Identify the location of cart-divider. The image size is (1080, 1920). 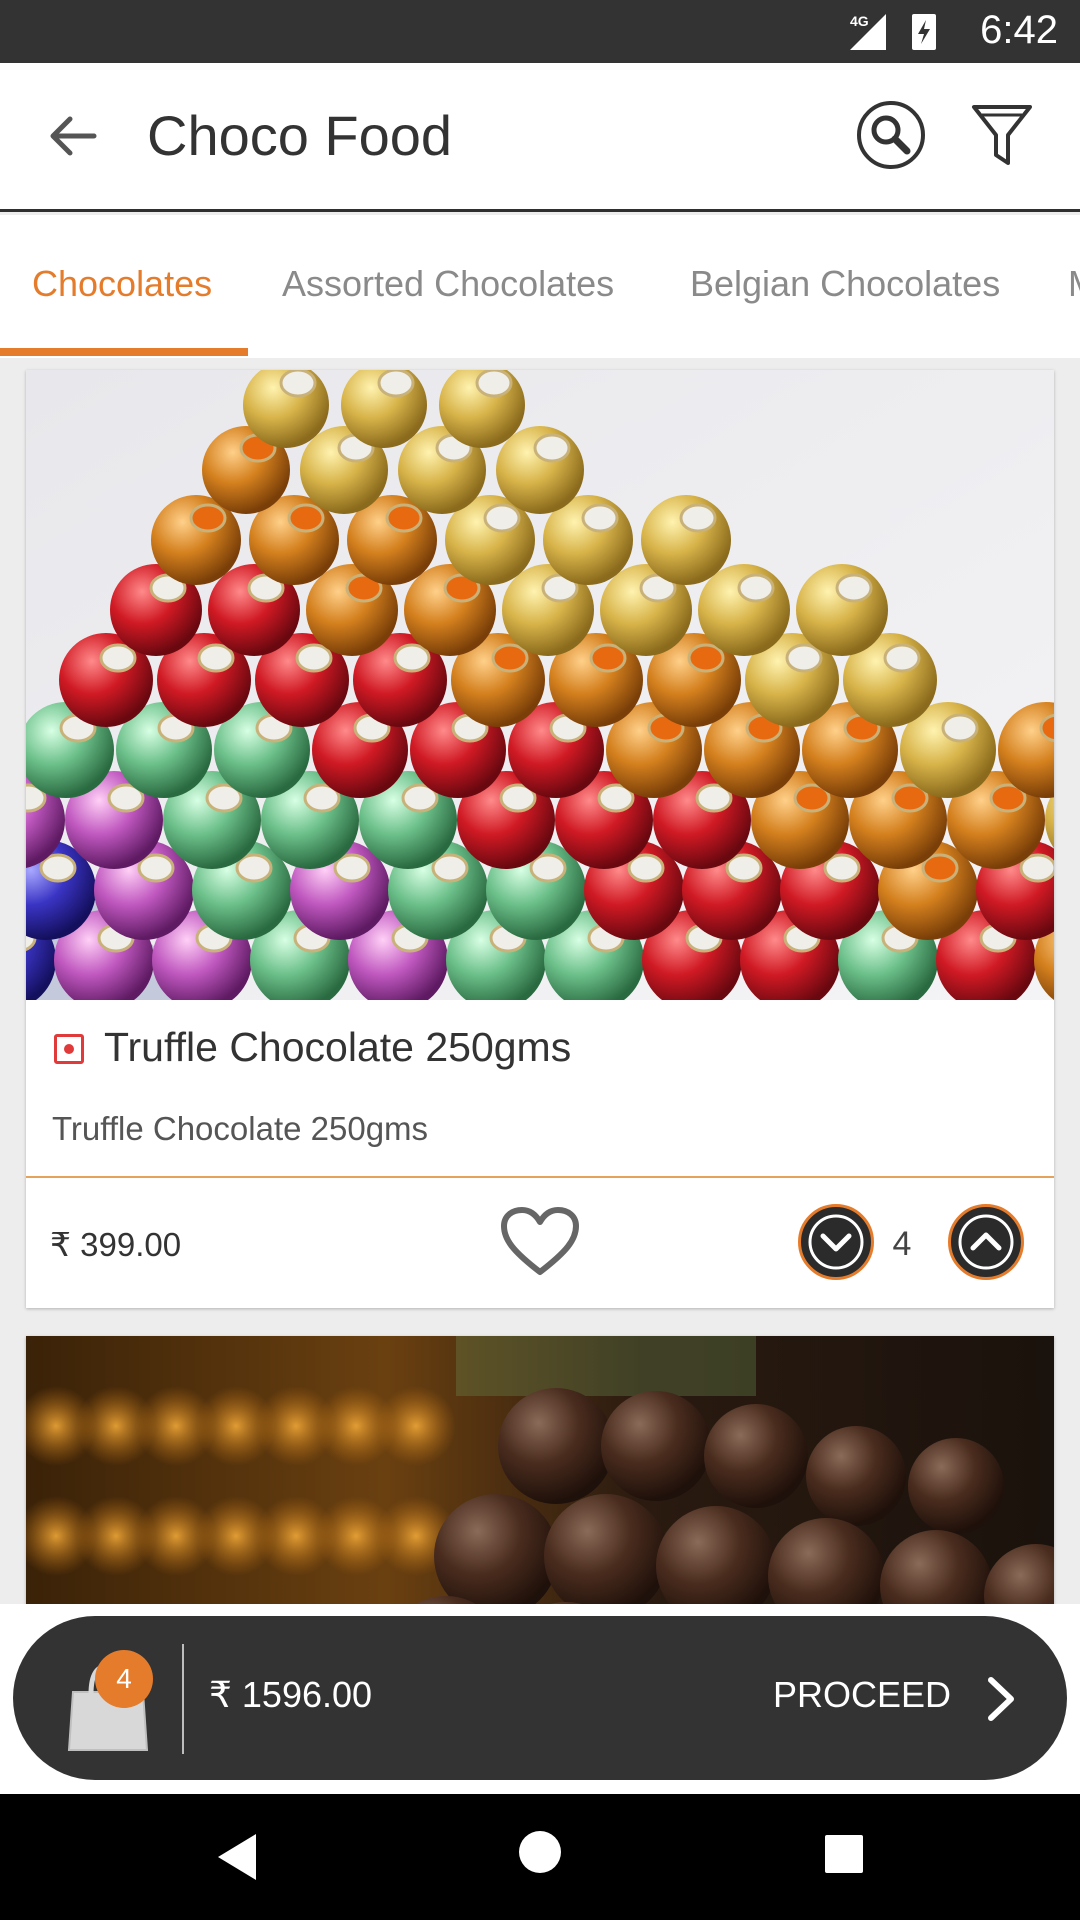
(183, 1699).